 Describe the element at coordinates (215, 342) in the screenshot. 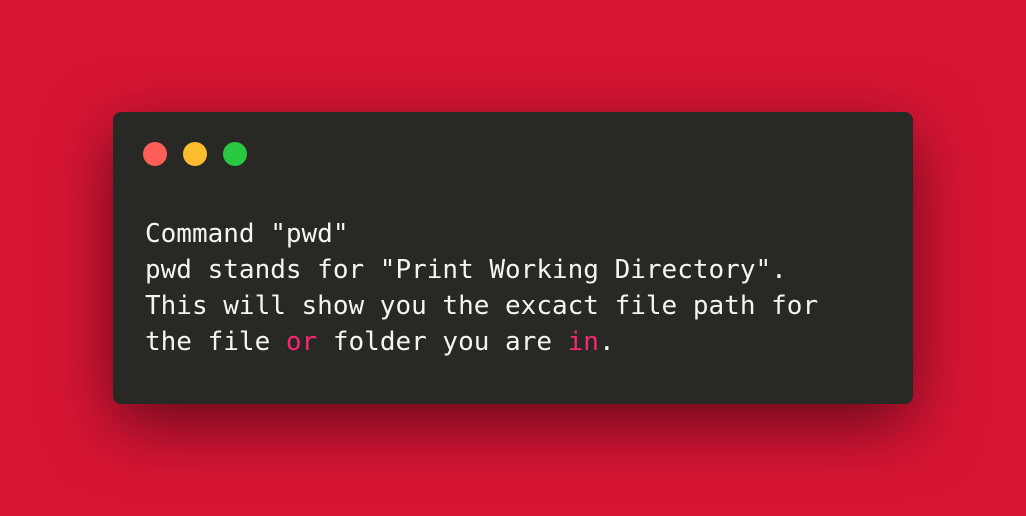

I see `code-text: the file` at that location.